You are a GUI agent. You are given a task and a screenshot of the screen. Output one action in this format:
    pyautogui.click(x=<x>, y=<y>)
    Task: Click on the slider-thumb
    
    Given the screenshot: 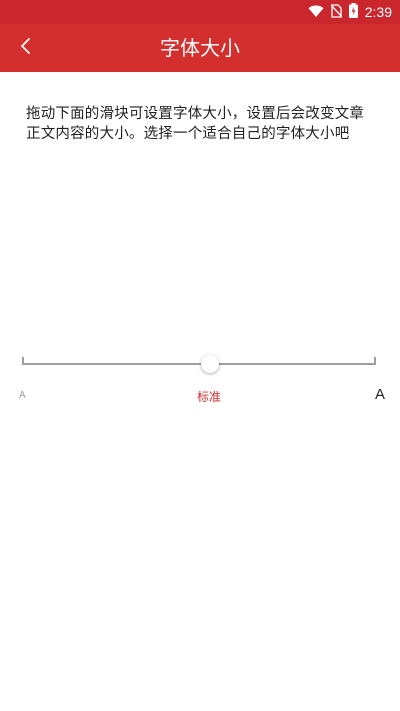 What is the action you would take?
    pyautogui.click(x=209, y=364)
    